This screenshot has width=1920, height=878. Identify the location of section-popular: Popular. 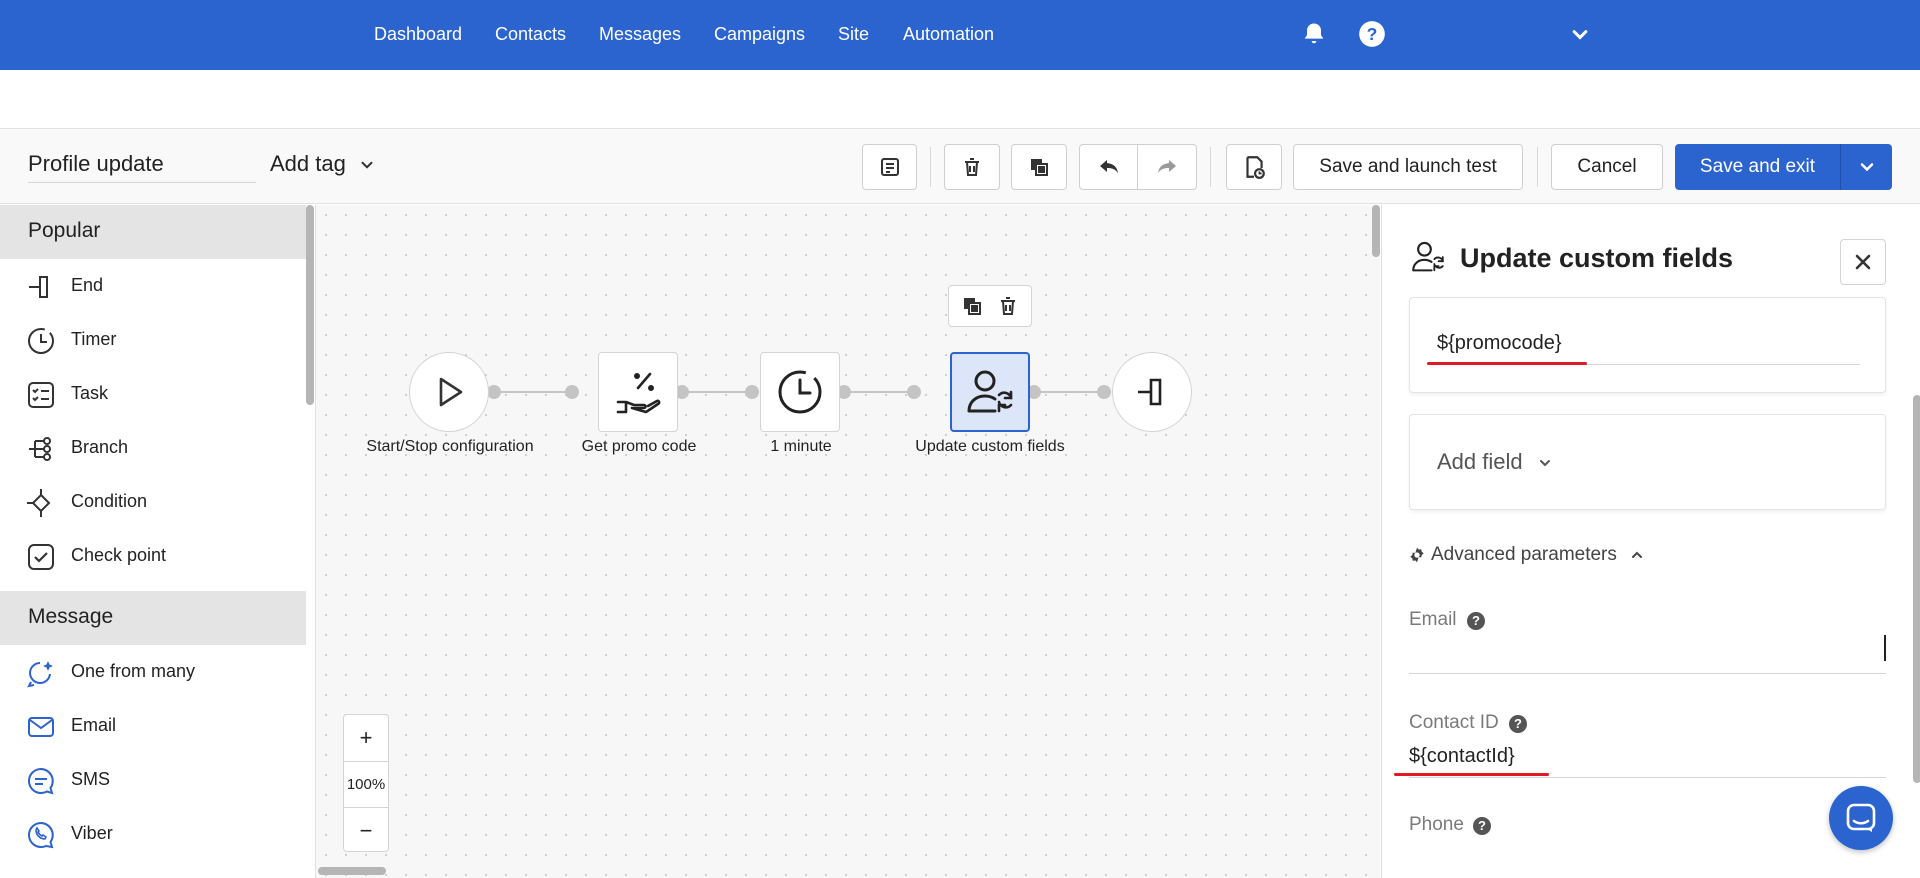
(153, 232).